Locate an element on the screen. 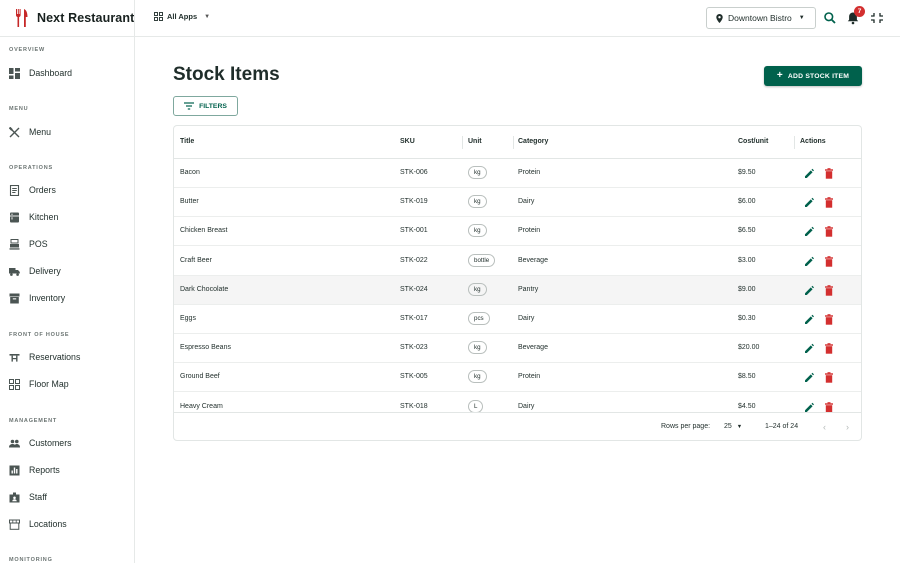 The width and height of the screenshot is (900, 563). column-header-title: Title is located at coordinates (187, 141).